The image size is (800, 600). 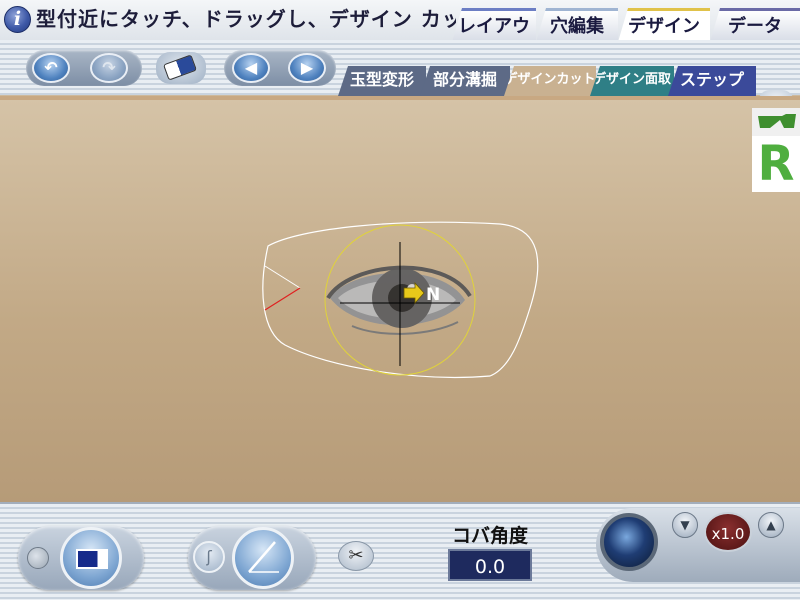 What do you see at coordinates (490, 565) in the screenshot?
I see `edge-angle-value: 0.0` at bounding box center [490, 565].